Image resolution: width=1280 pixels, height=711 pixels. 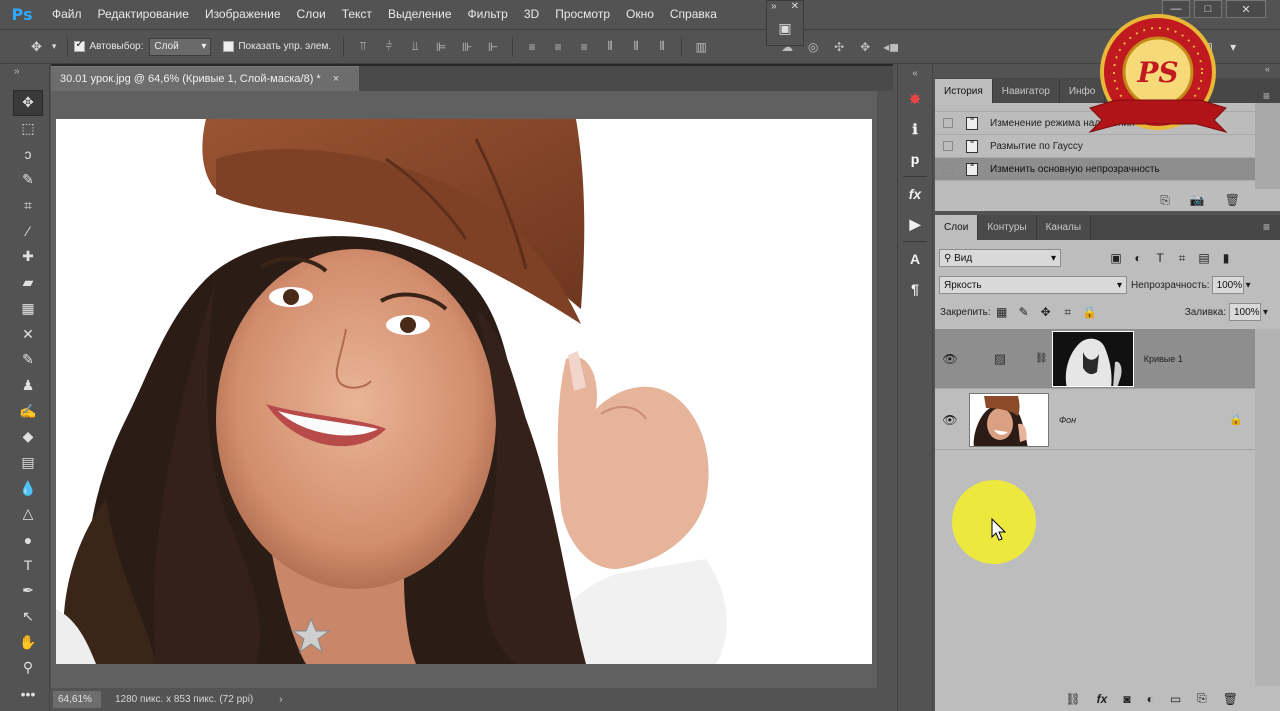 I want to click on tab-layers: Слои, so click(x=957, y=227).